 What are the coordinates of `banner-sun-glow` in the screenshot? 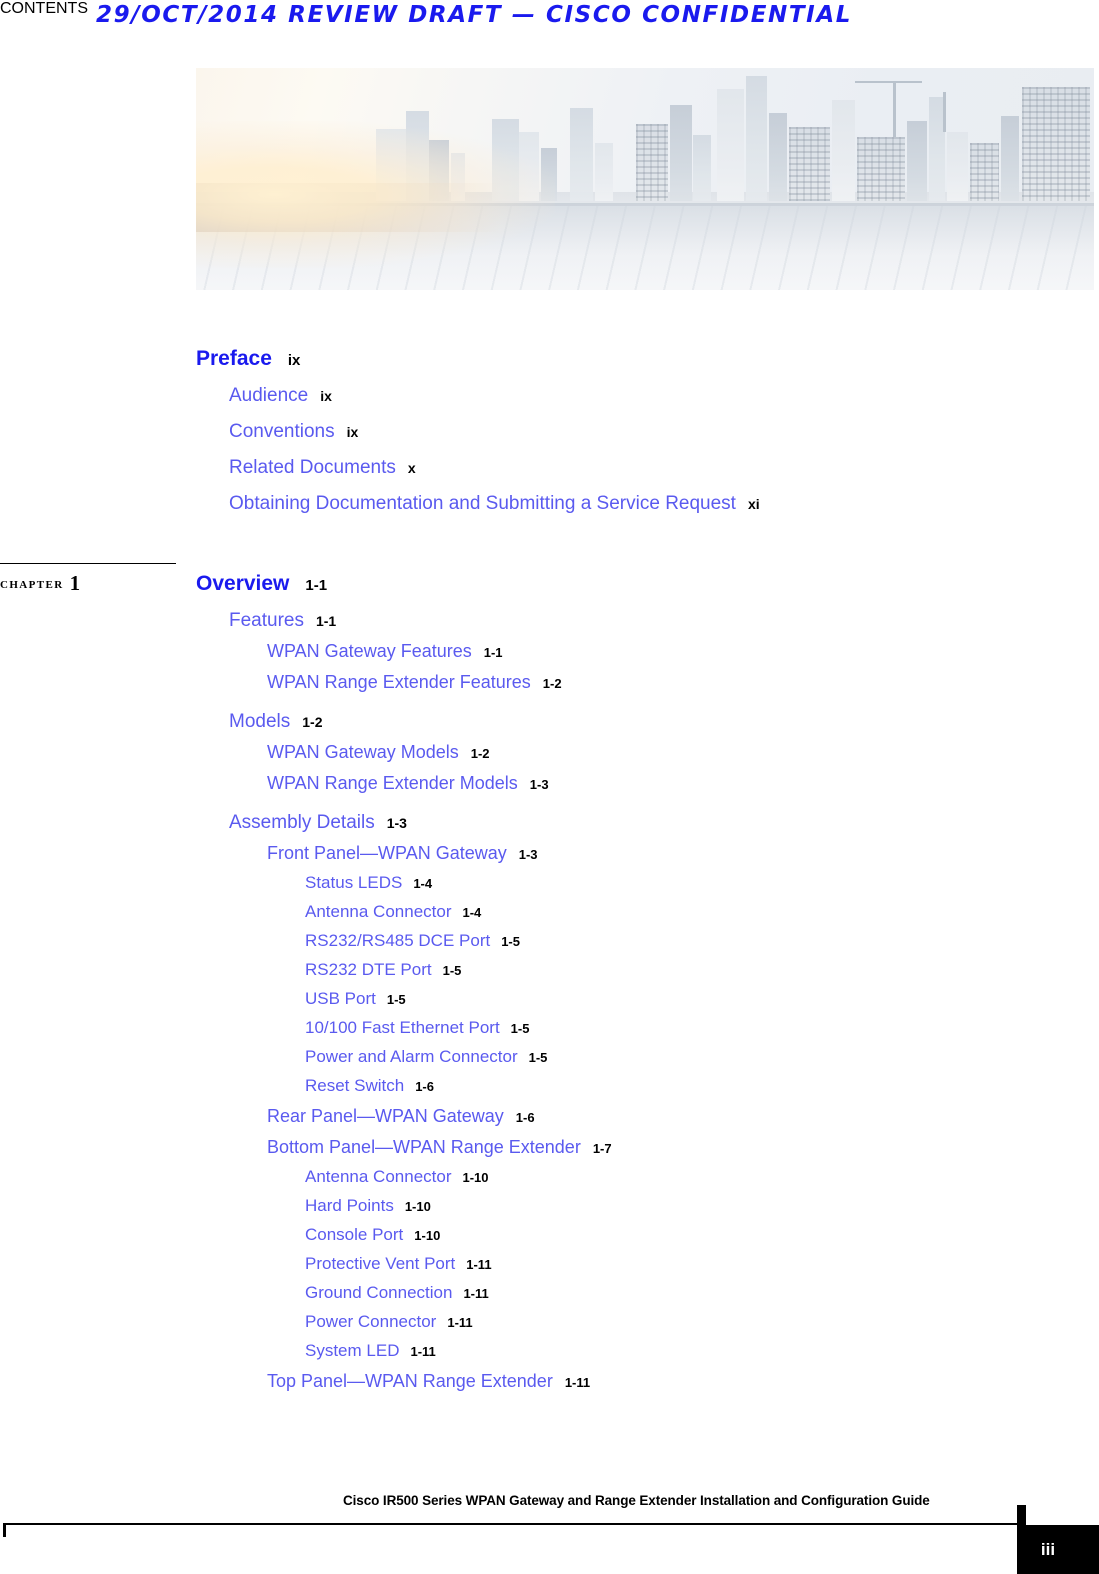 It's located at (376, 194).